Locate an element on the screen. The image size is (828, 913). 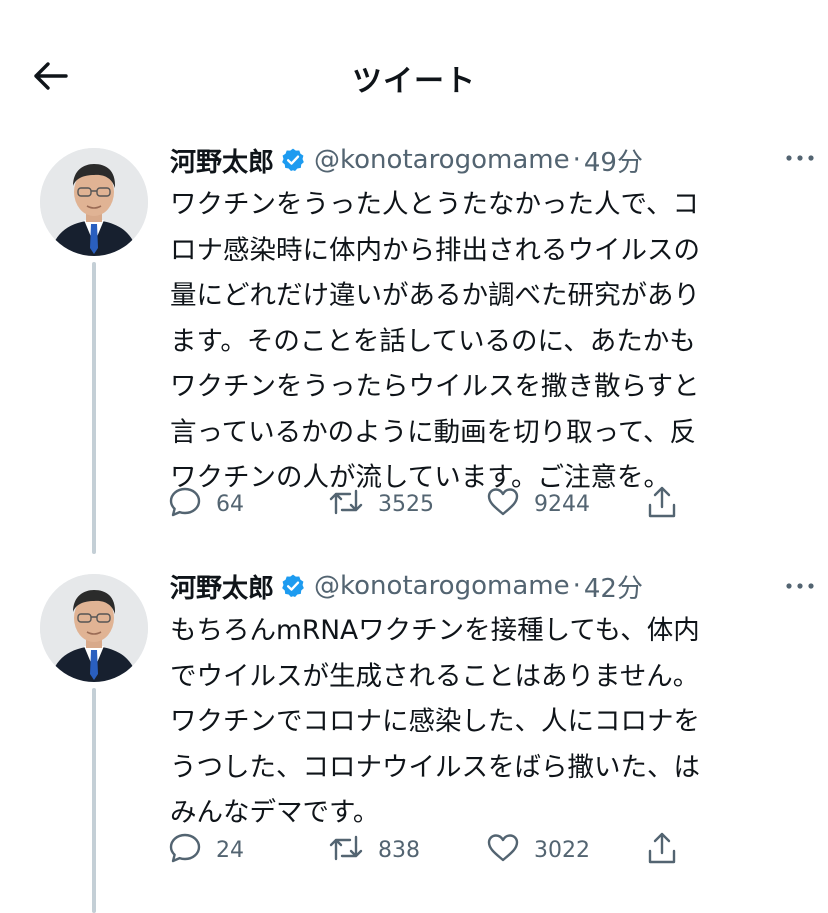
tweet-header: 河野太郎 @konotarogomame · 42分 is located at coordinates (481, 586).